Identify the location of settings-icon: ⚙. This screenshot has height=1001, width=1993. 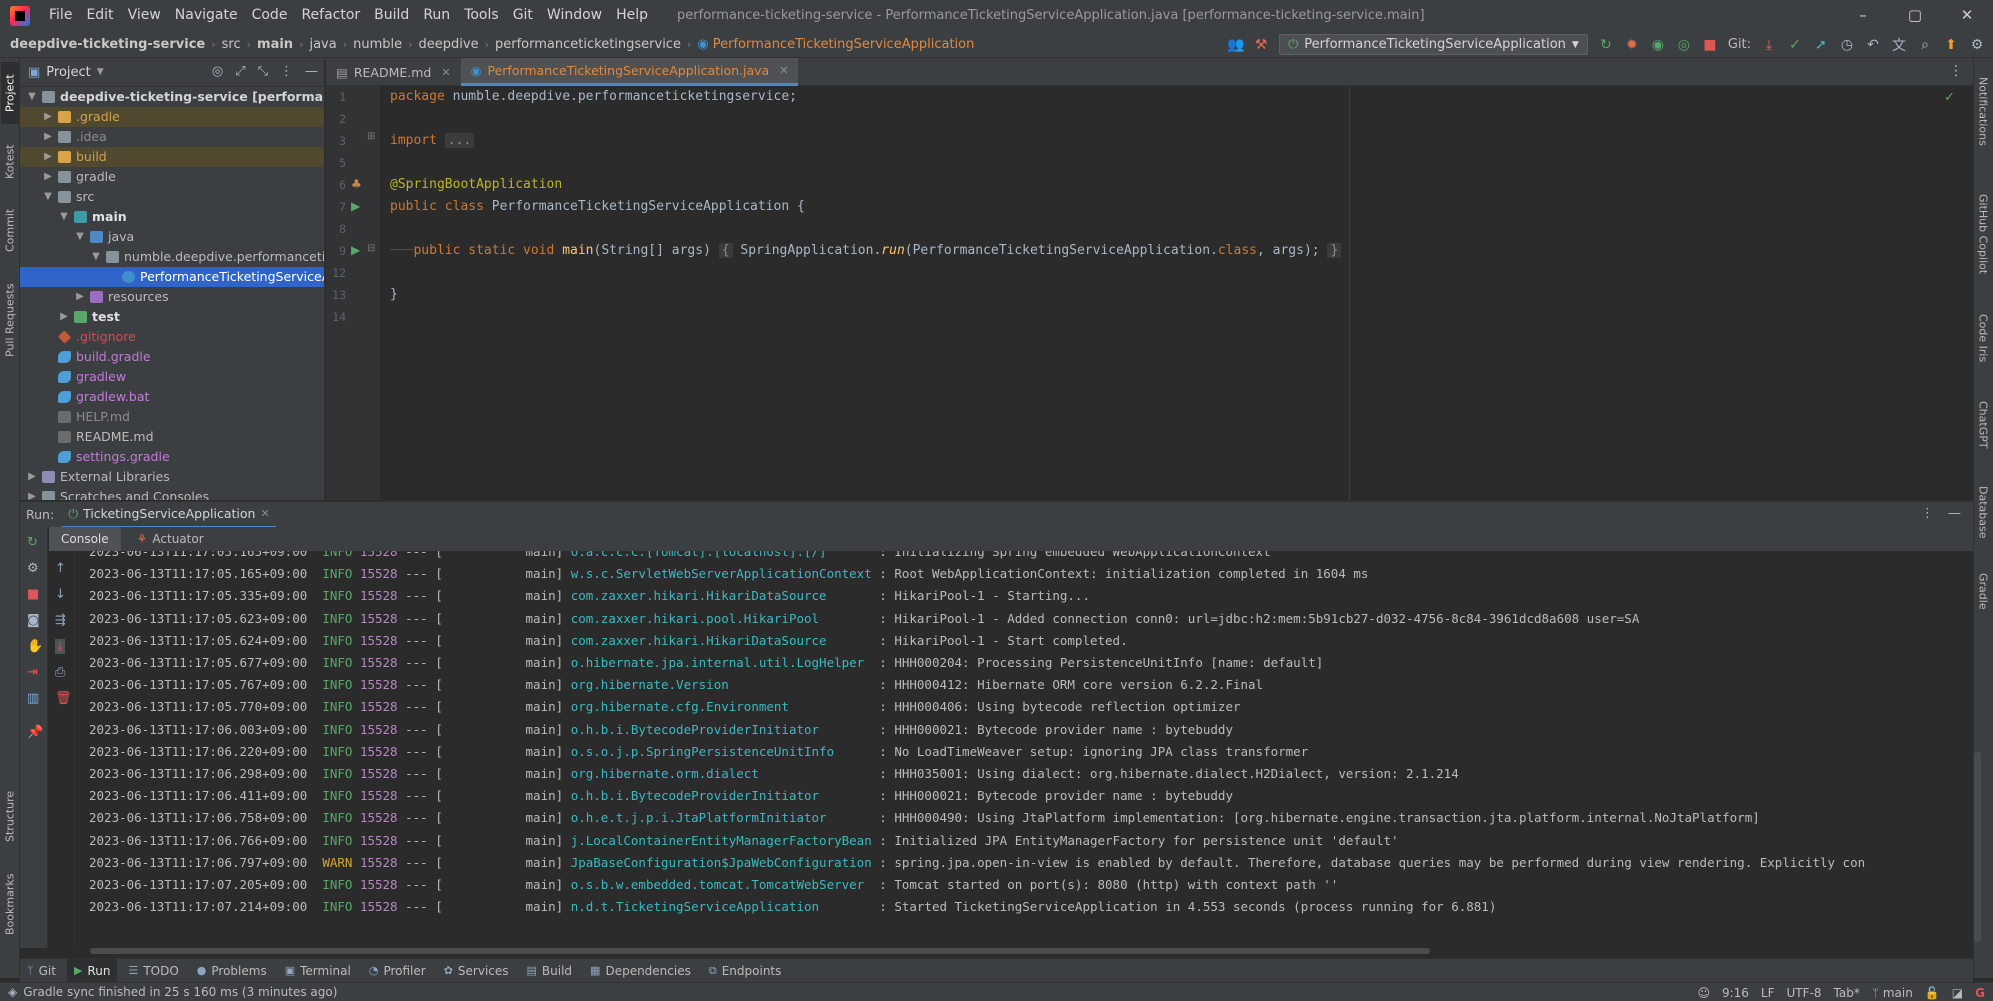
(33, 568).